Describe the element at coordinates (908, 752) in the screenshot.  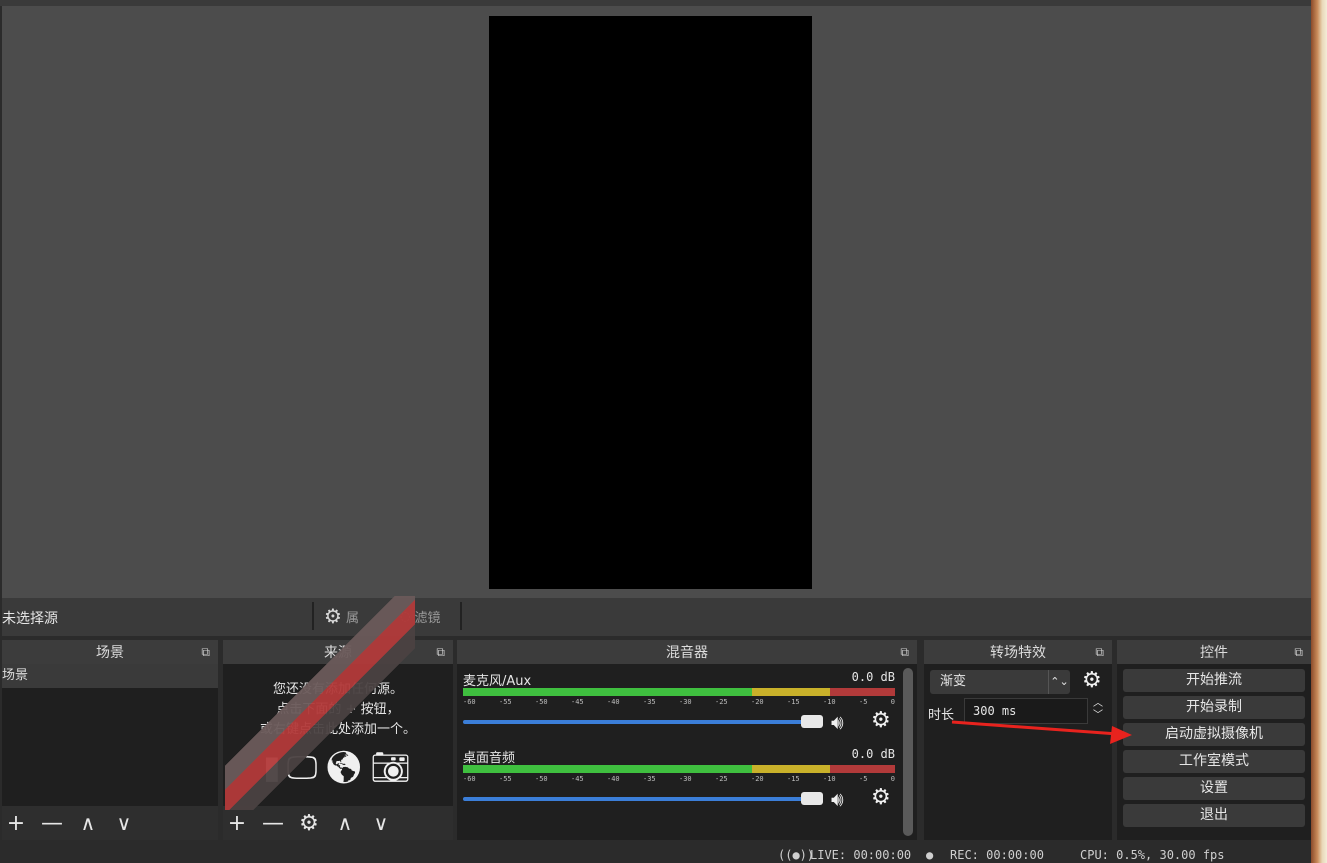
I see `mixer-scrollbar` at that location.